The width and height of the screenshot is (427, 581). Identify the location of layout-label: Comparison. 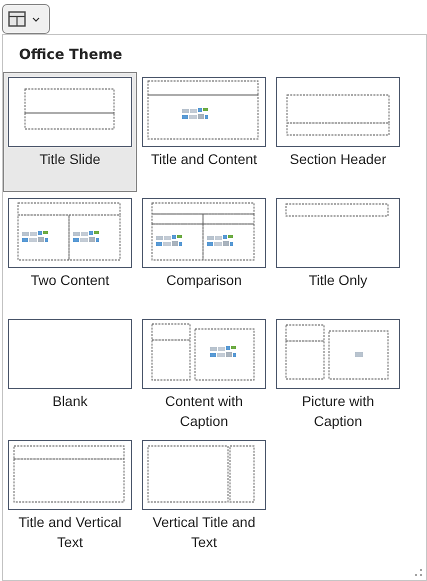
(204, 280).